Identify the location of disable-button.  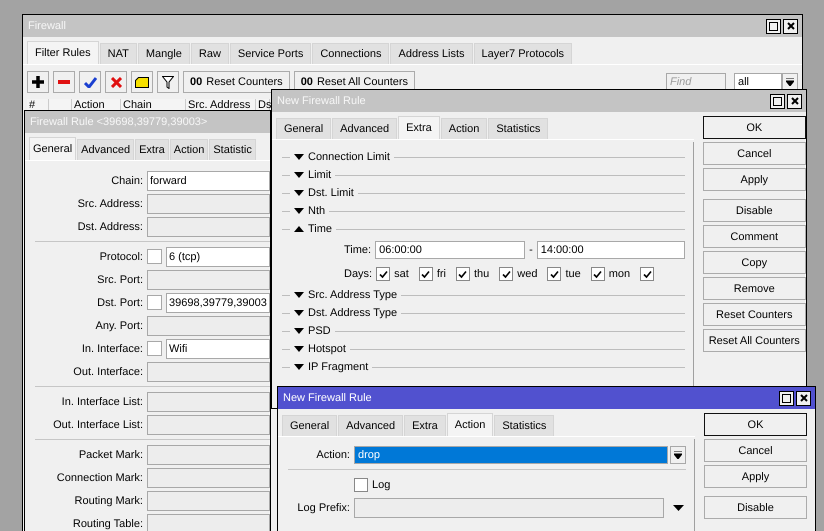
(116, 82).